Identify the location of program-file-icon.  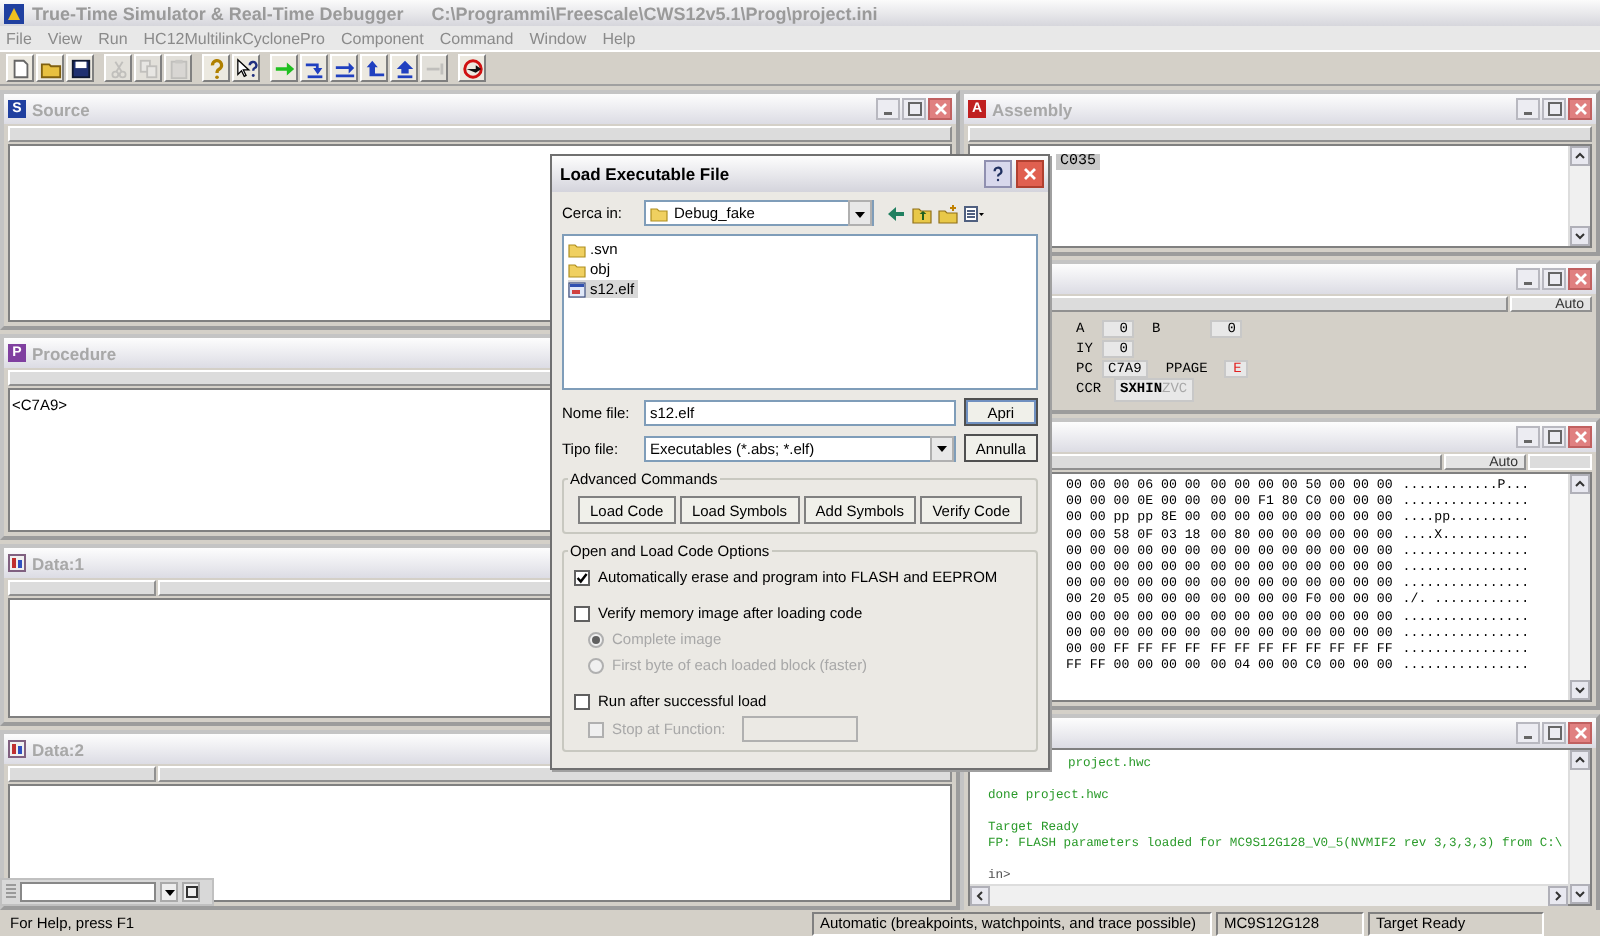
(577, 289).